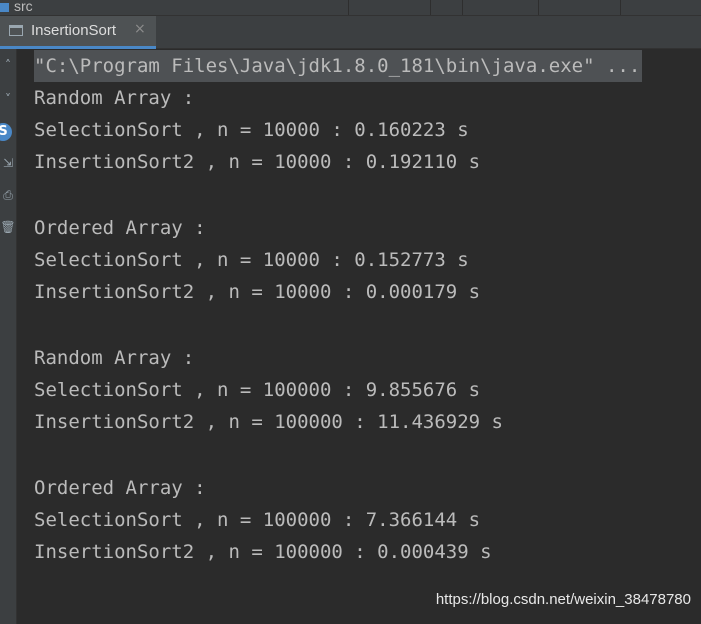  Describe the element at coordinates (350, 32) in the screenshot. I see `run-tool-window-tabbar: InsertionSort ×` at that location.